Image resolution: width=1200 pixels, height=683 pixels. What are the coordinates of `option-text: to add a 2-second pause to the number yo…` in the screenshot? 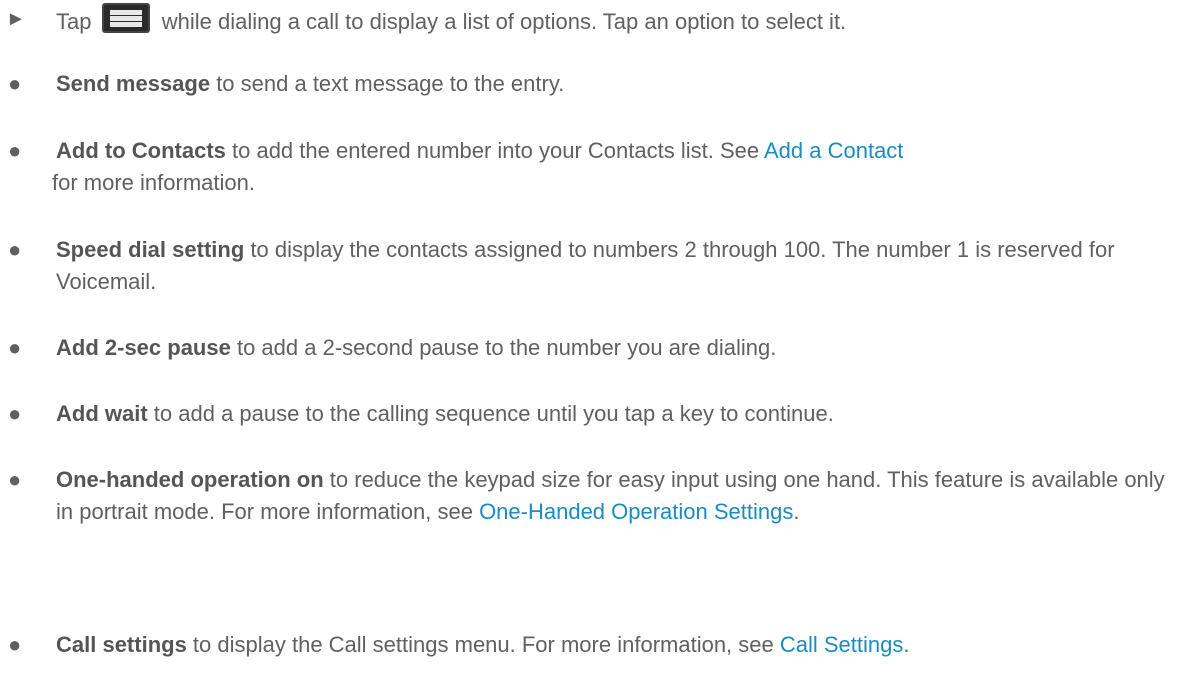 It's located at (503, 347).